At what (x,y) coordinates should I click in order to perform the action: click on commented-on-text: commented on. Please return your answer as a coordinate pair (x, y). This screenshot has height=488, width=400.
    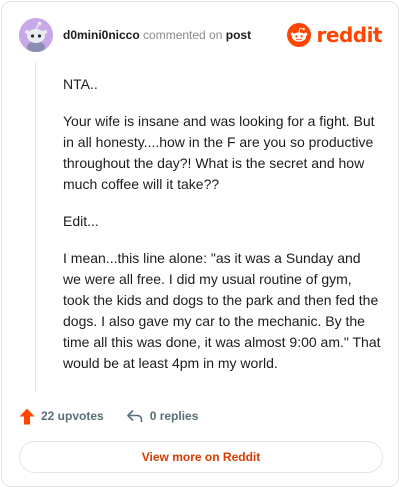
    Looking at the image, I should click on (183, 35).